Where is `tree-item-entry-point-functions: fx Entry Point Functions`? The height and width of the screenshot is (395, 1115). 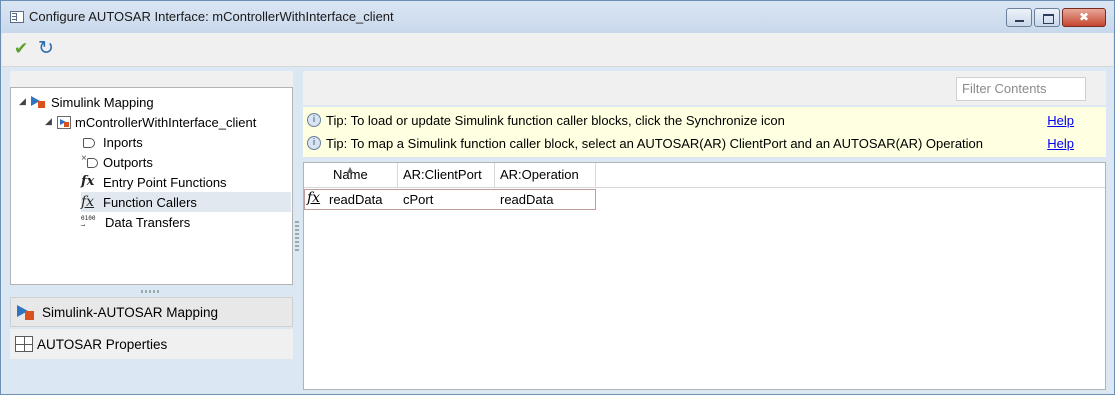 tree-item-entry-point-functions: fx Entry Point Functions is located at coordinates (154, 182).